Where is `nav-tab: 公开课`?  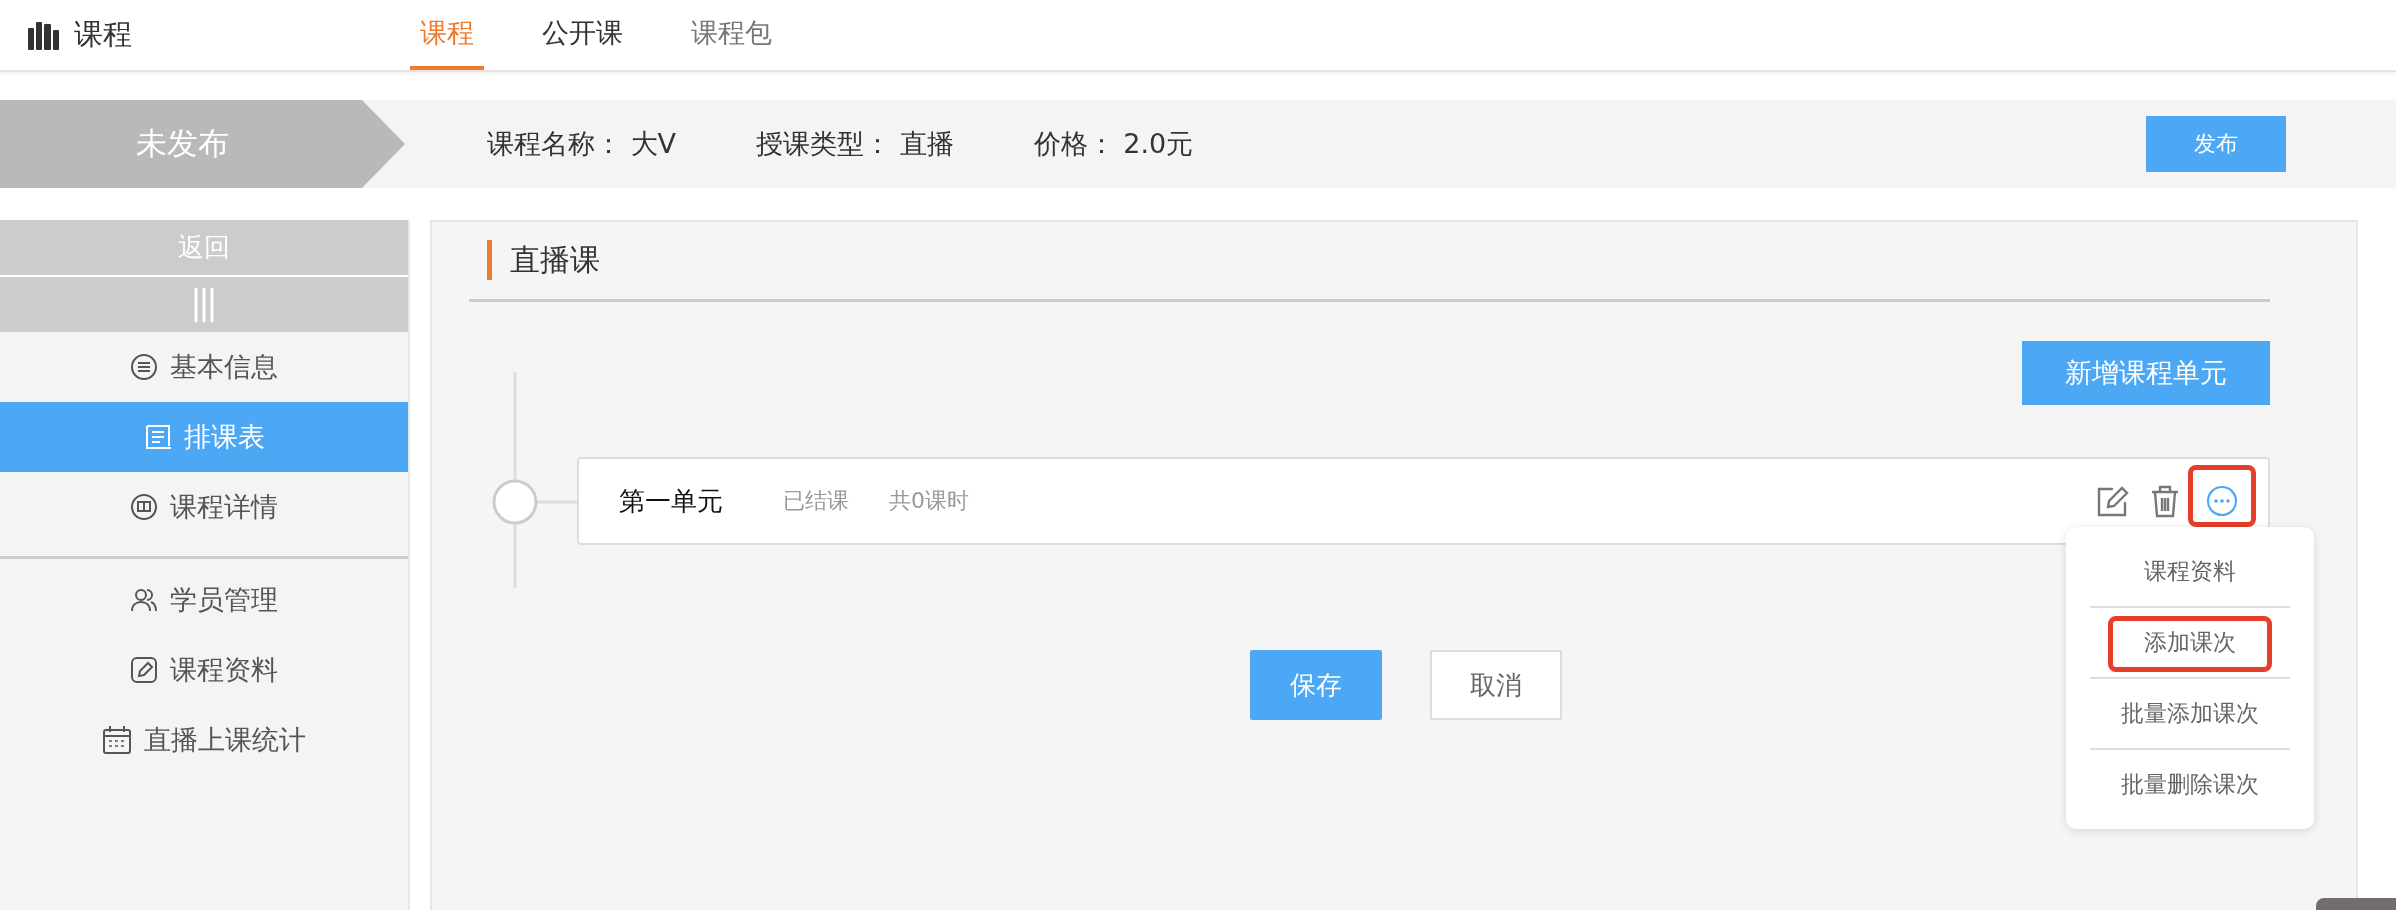
nav-tab: 公开课 is located at coordinates (582, 35).